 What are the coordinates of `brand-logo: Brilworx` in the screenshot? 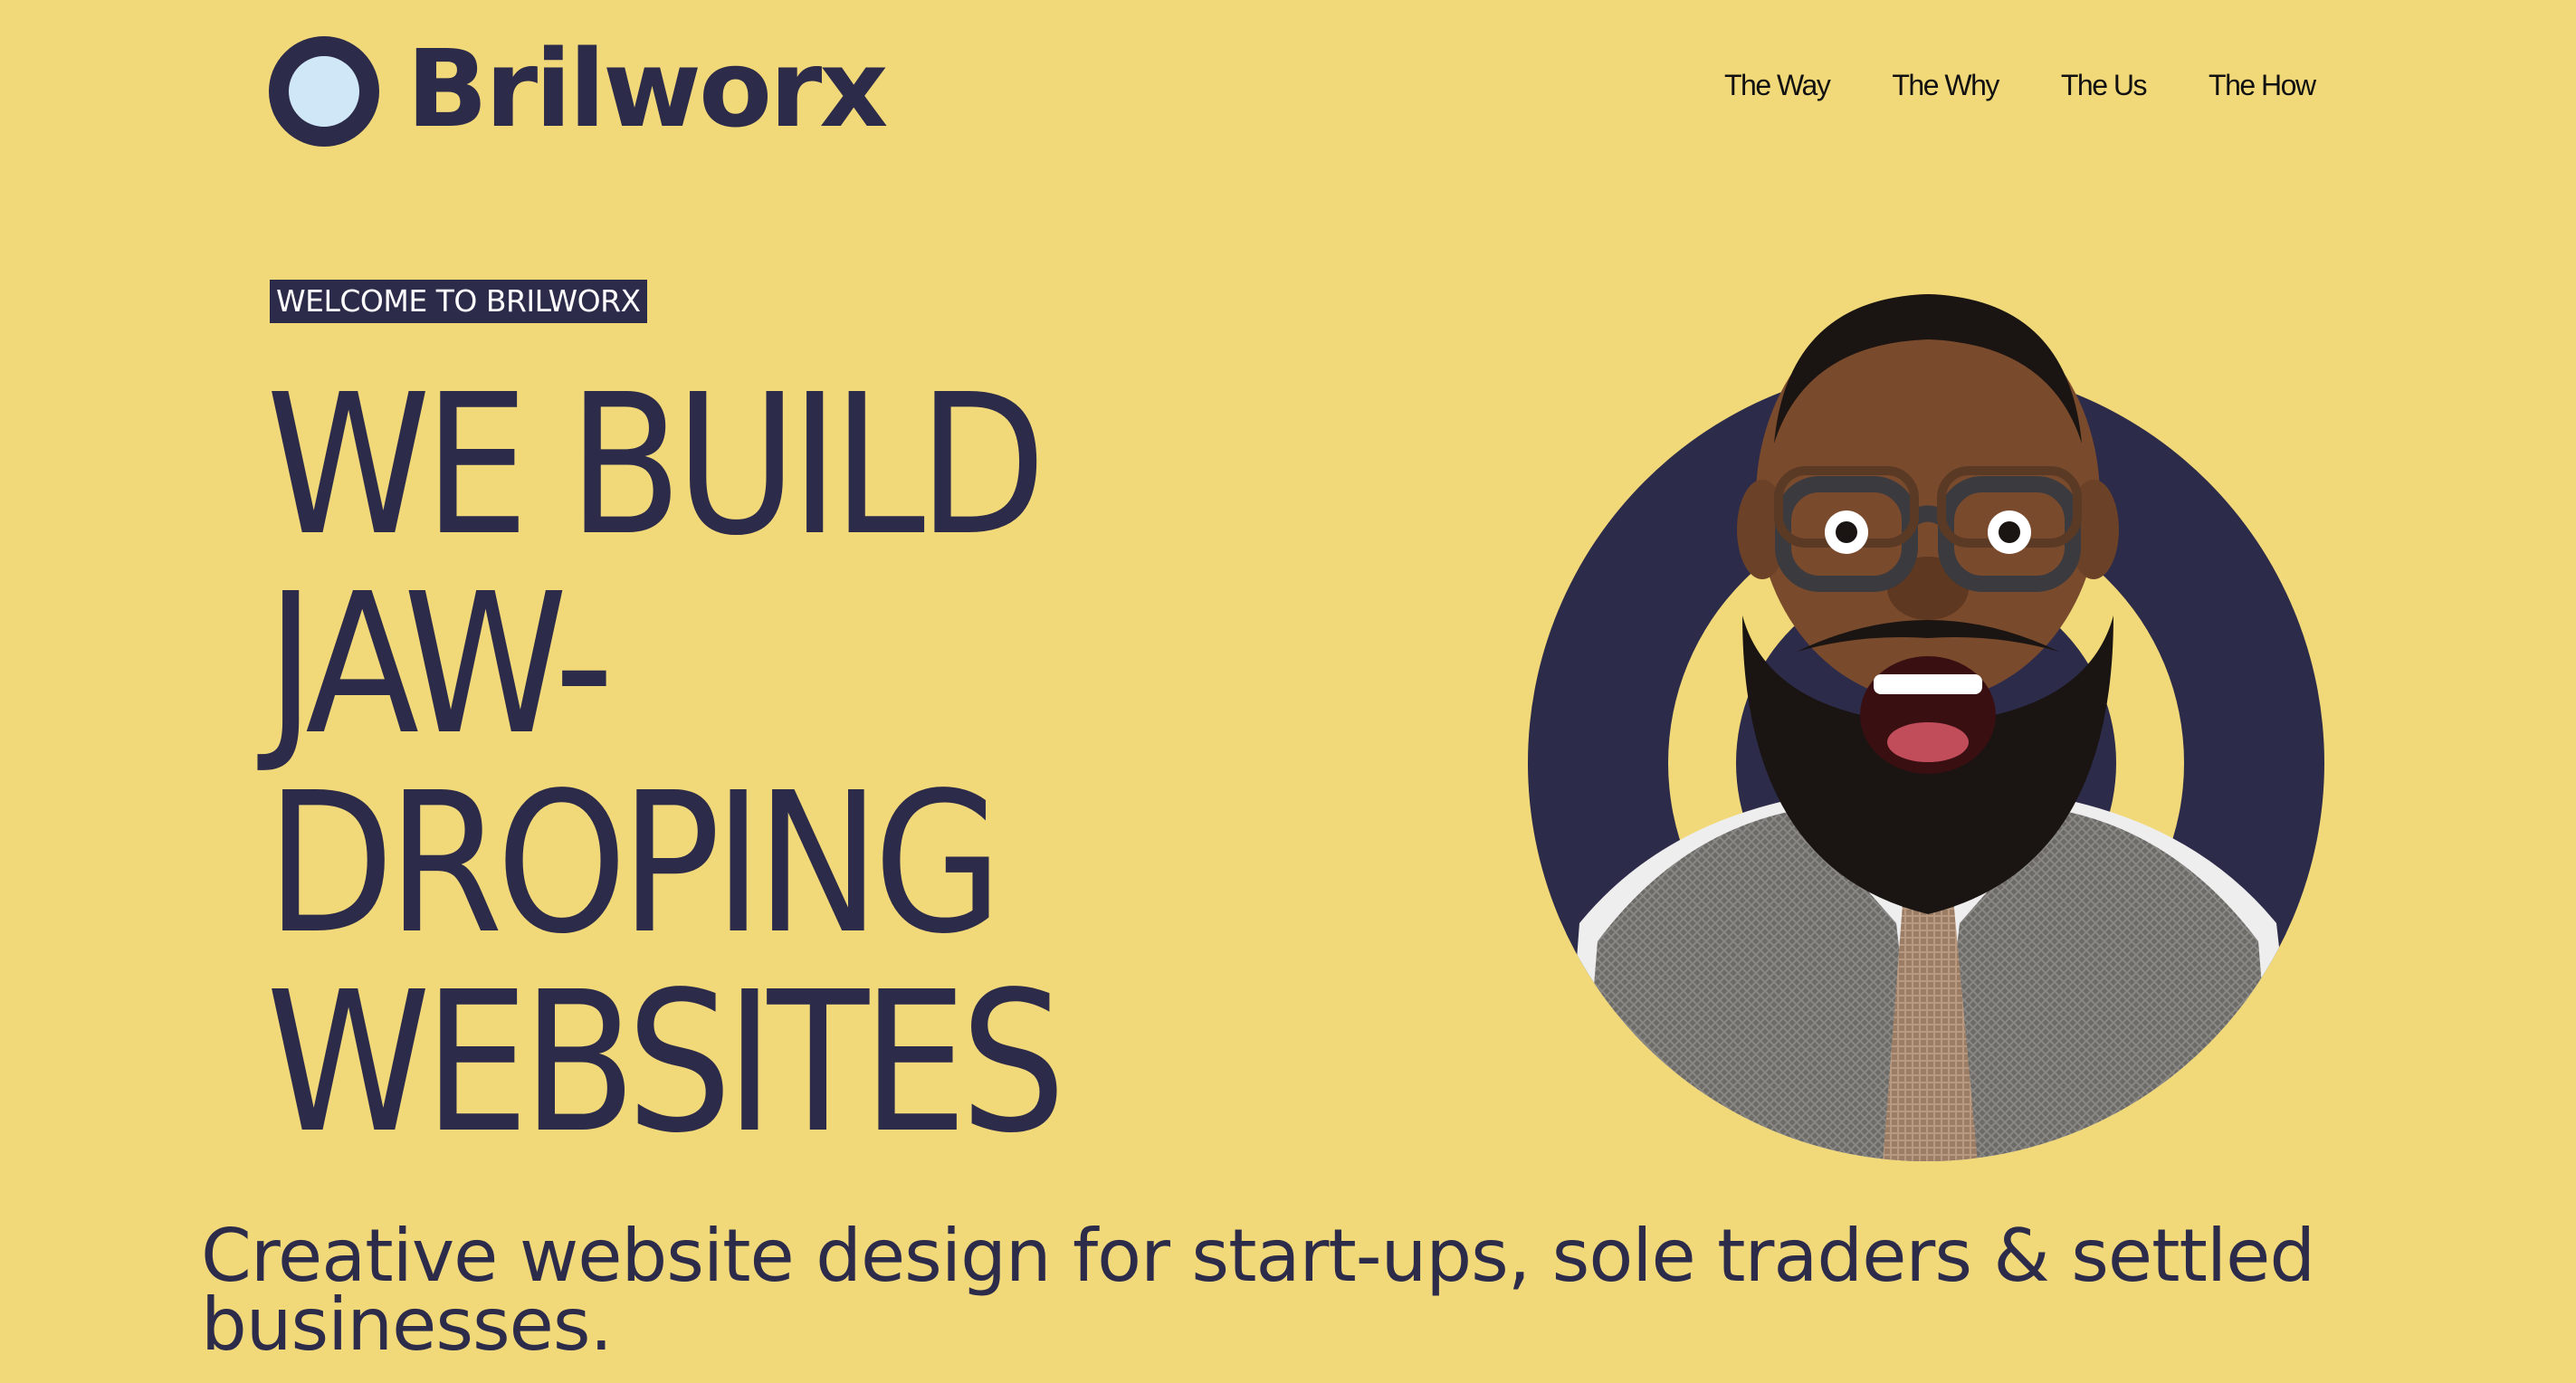 It's located at (578, 88).